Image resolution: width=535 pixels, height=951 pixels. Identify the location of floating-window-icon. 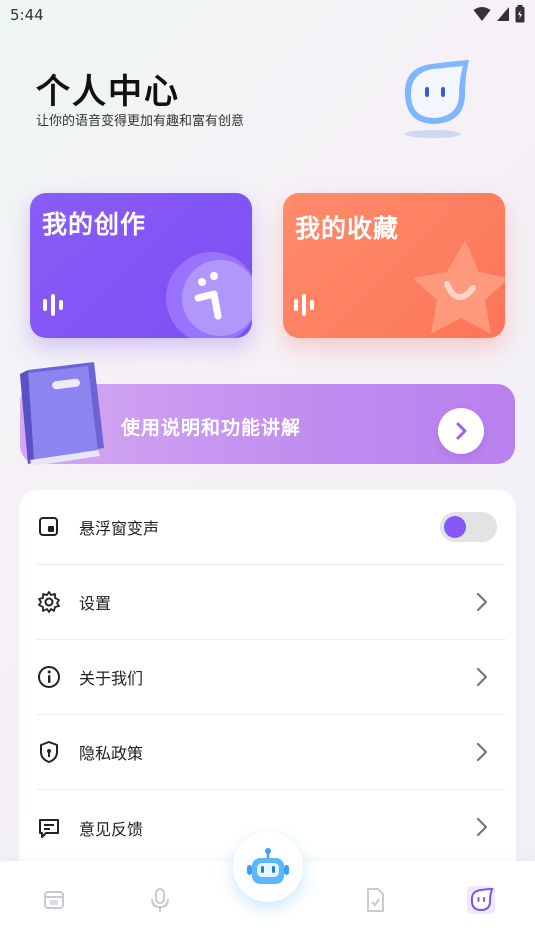
(48, 526).